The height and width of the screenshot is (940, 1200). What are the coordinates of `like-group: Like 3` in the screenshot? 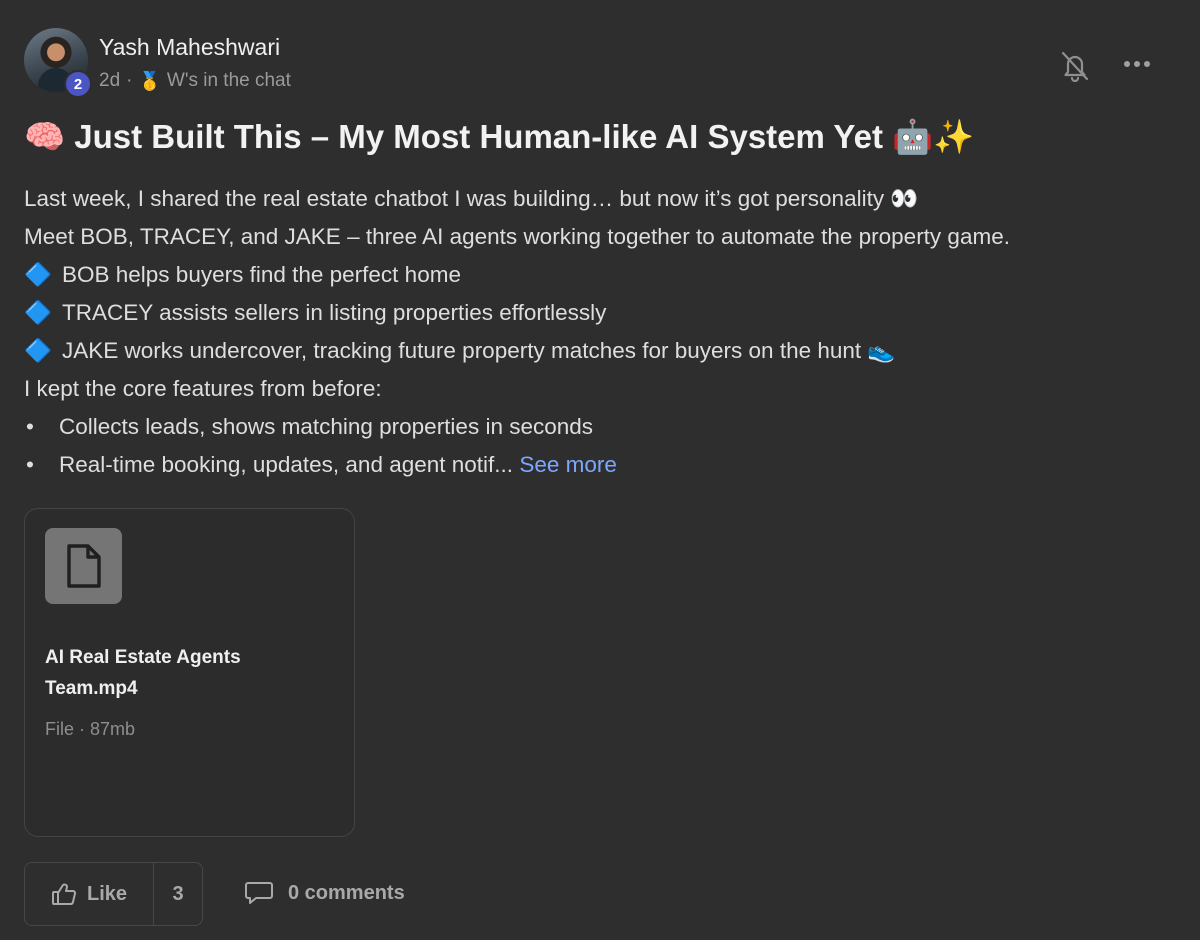 It's located at (113, 894).